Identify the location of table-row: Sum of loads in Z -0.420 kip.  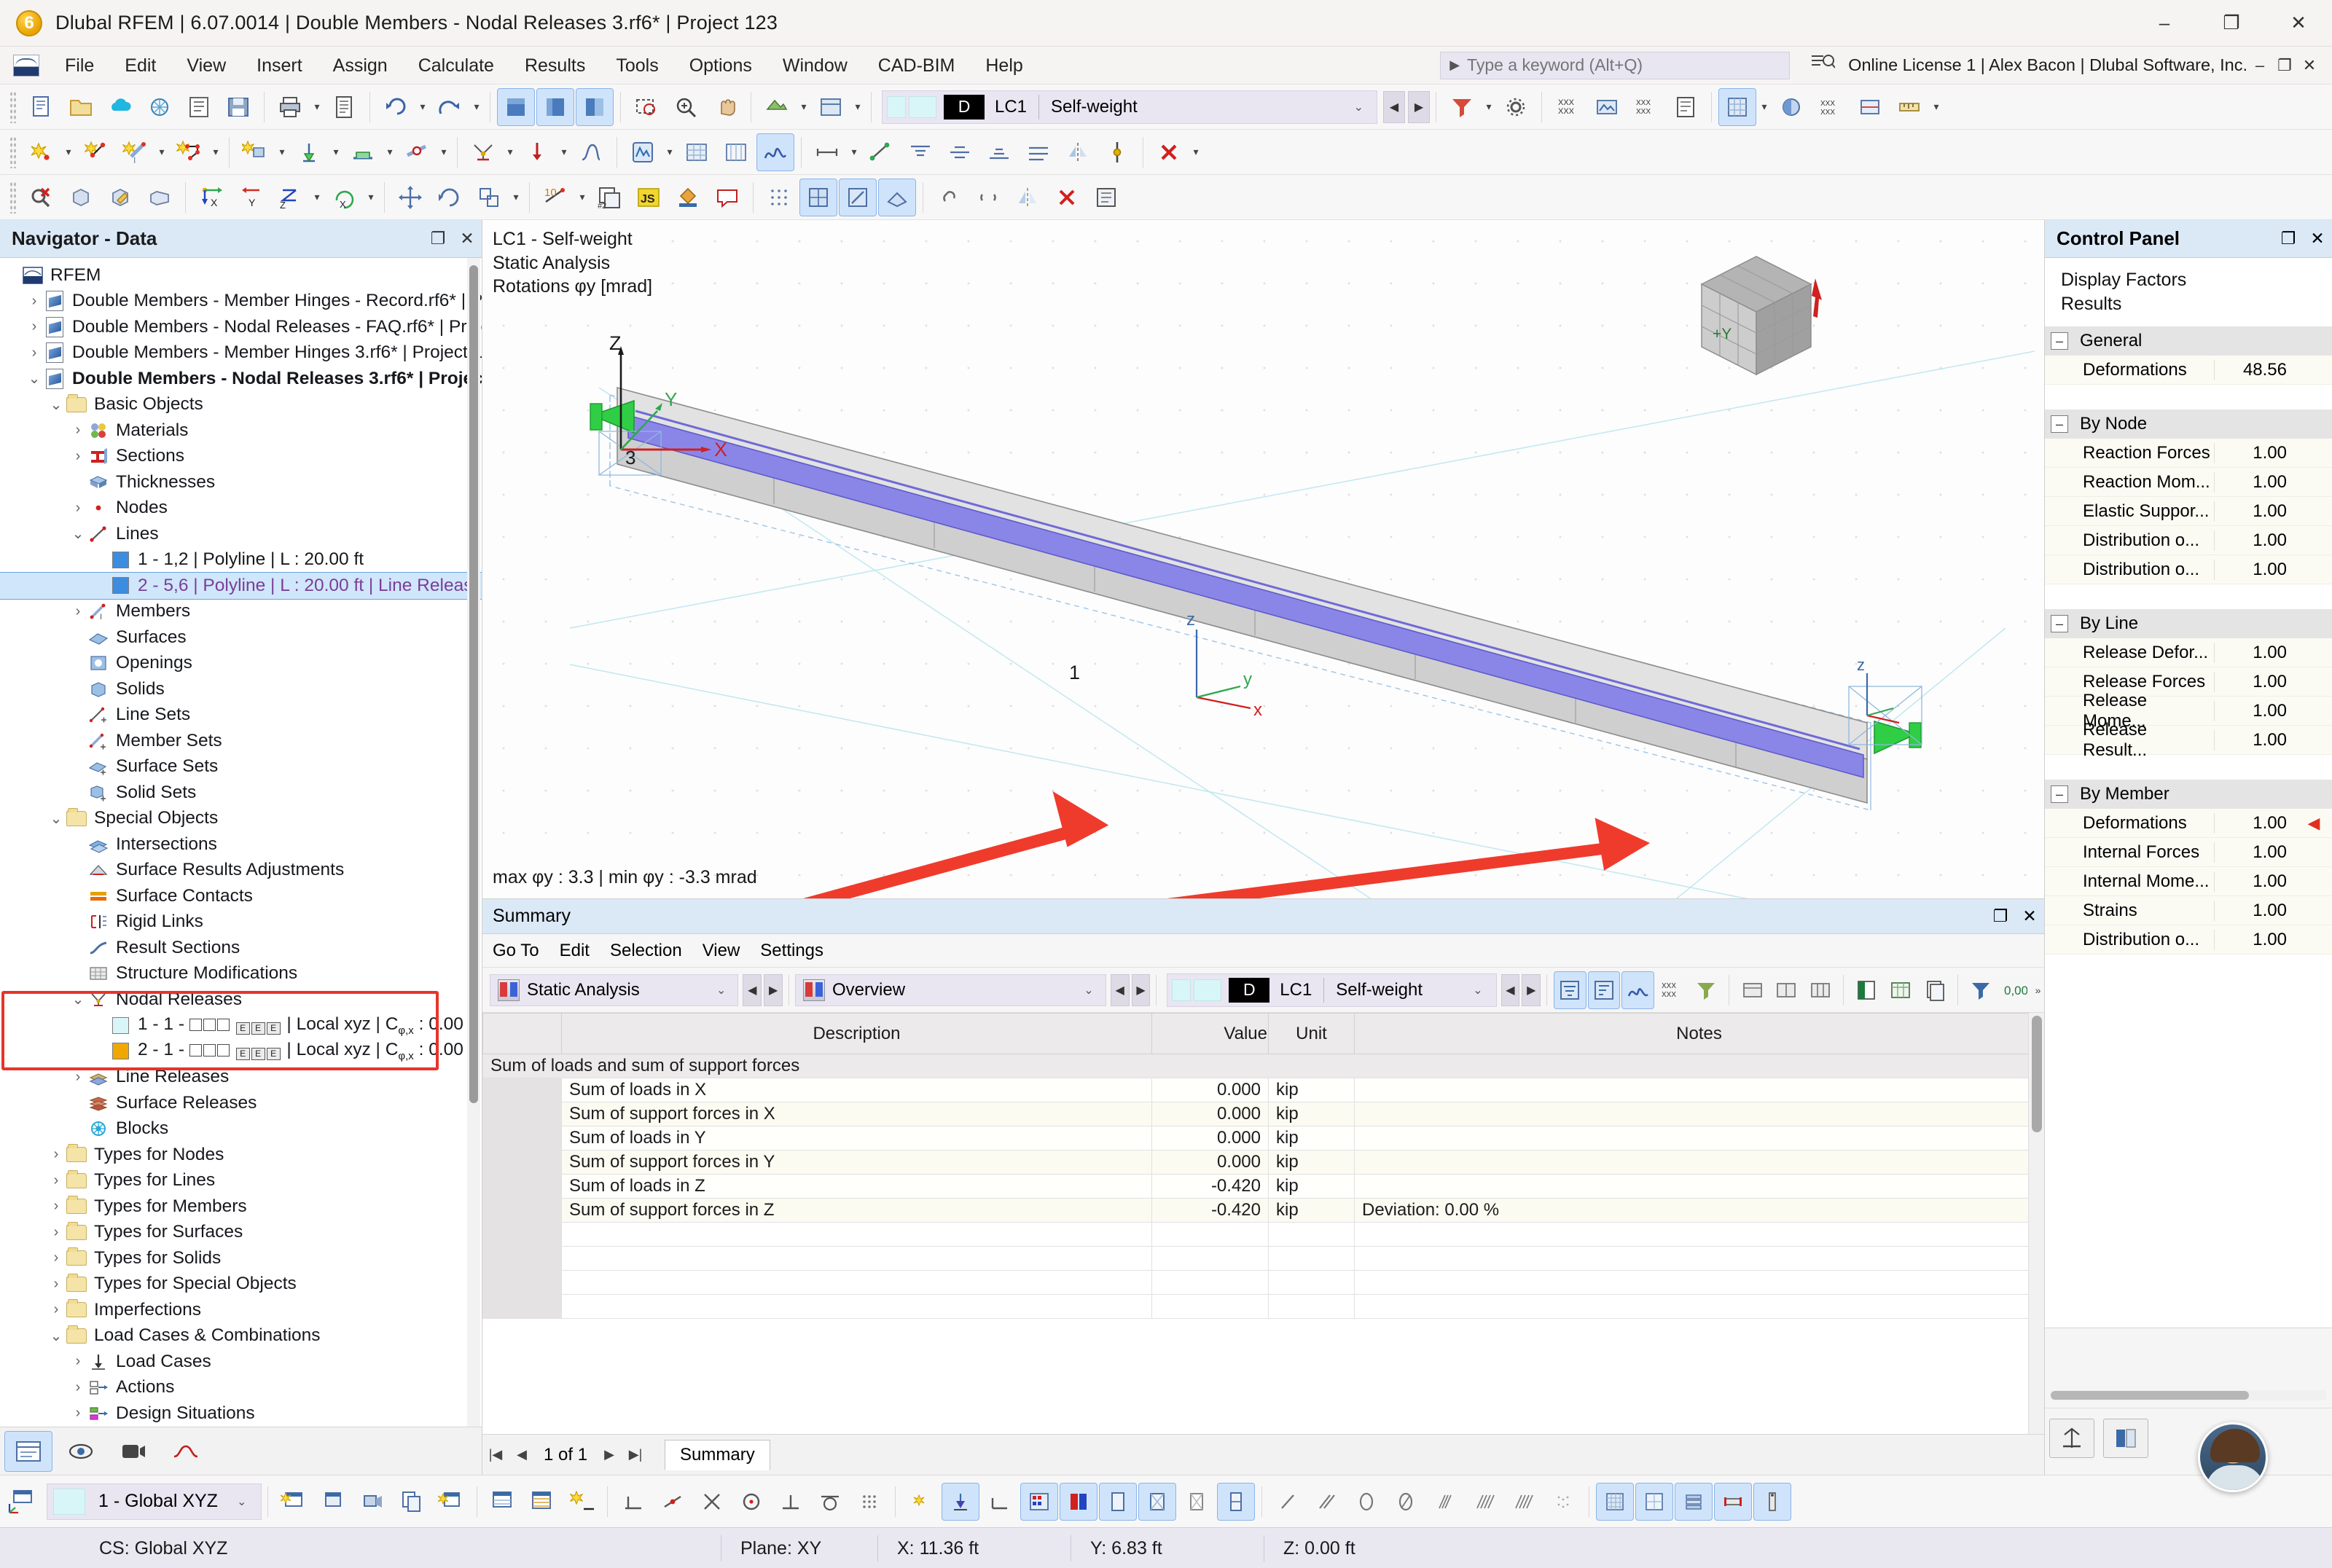
(1263, 1186).